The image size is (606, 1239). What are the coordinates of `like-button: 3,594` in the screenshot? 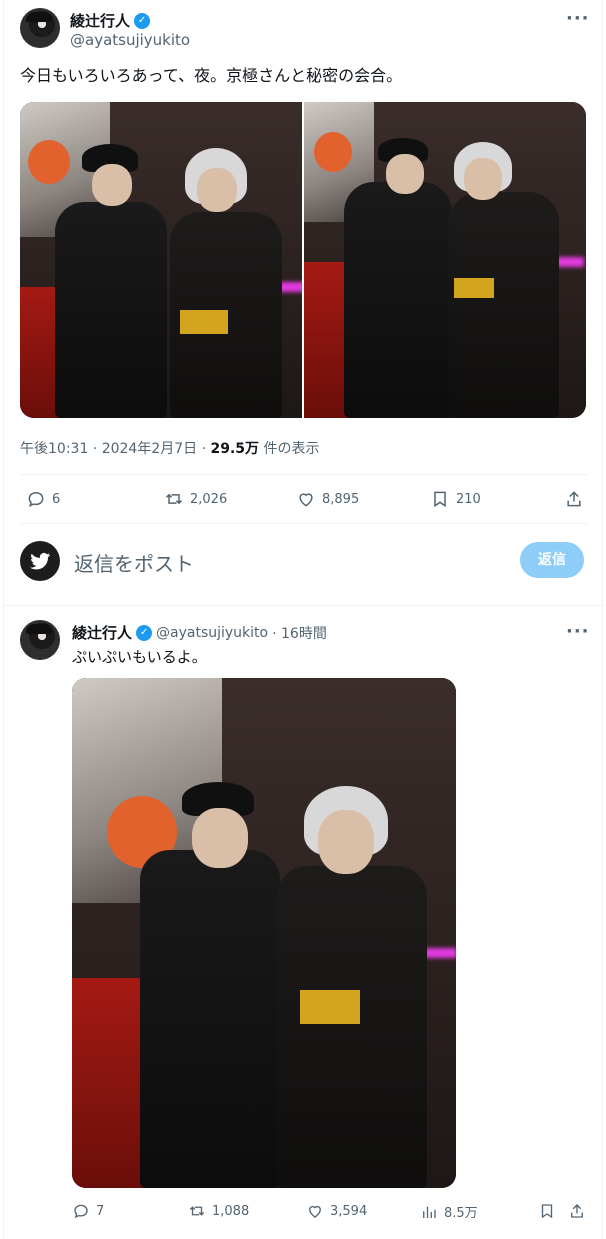 It's located at (336, 1211).